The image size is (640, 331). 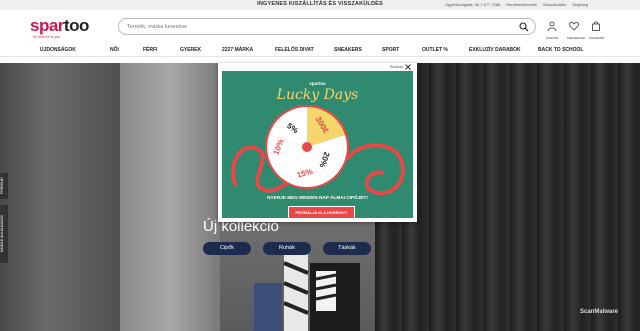 What do you see at coordinates (552, 26) in the screenshot?
I see `user-icon` at bounding box center [552, 26].